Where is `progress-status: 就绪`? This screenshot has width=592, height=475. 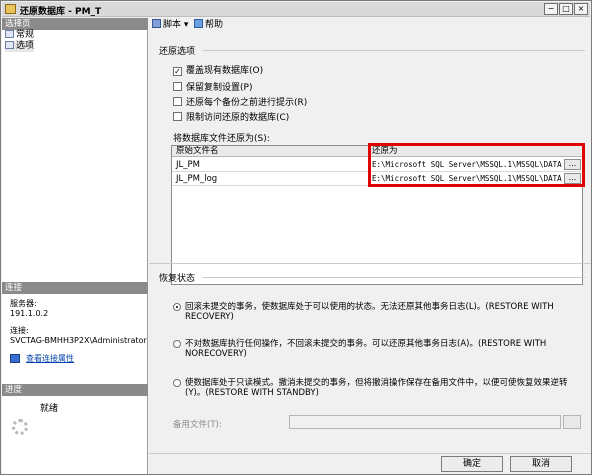
progress-status: 就绪 is located at coordinates (49, 409).